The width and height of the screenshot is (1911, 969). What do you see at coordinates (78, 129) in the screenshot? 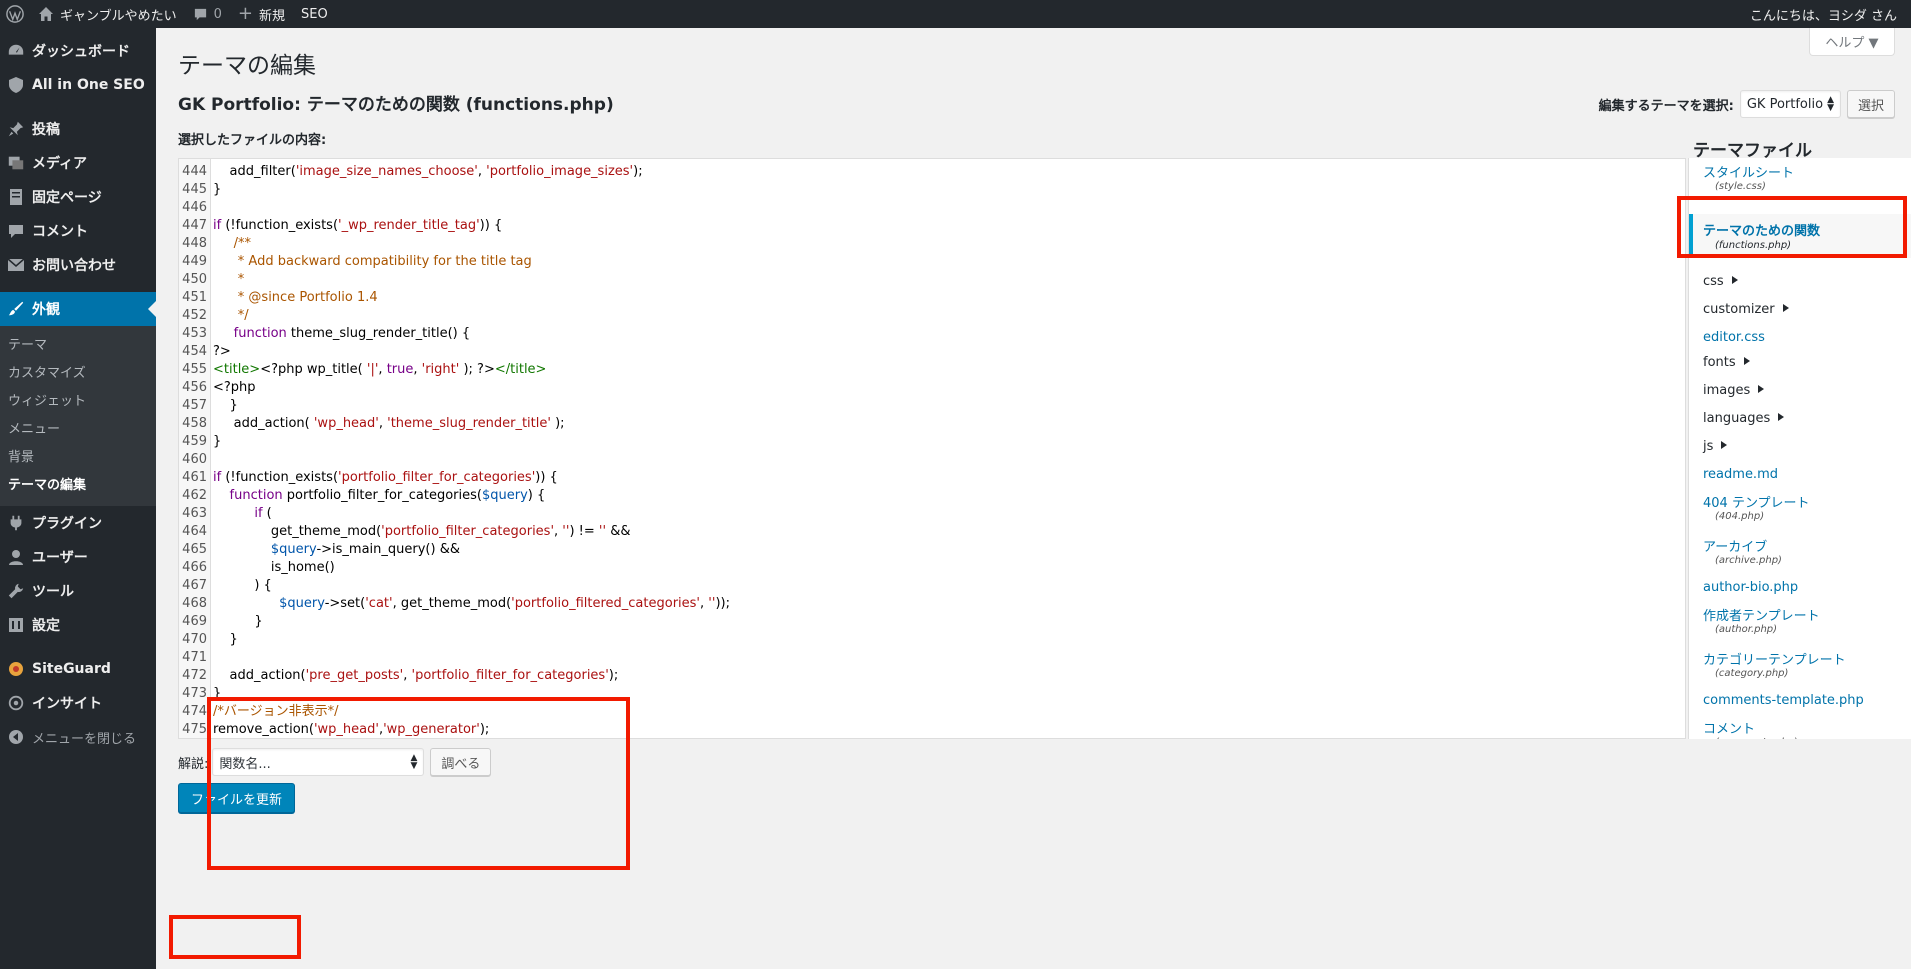
I see `menu-posts: 投稿` at bounding box center [78, 129].